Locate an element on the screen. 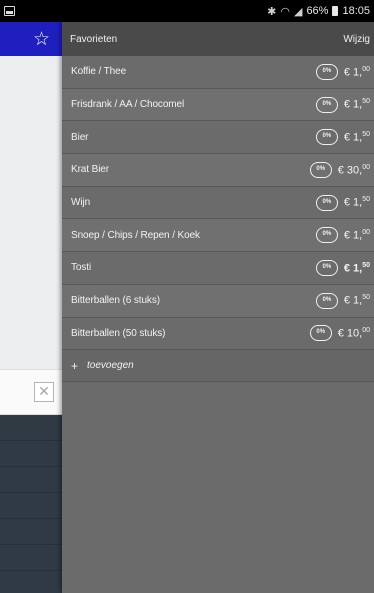 The width and height of the screenshot is (374, 593). background-dark-list is located at coordinates (31, 504).